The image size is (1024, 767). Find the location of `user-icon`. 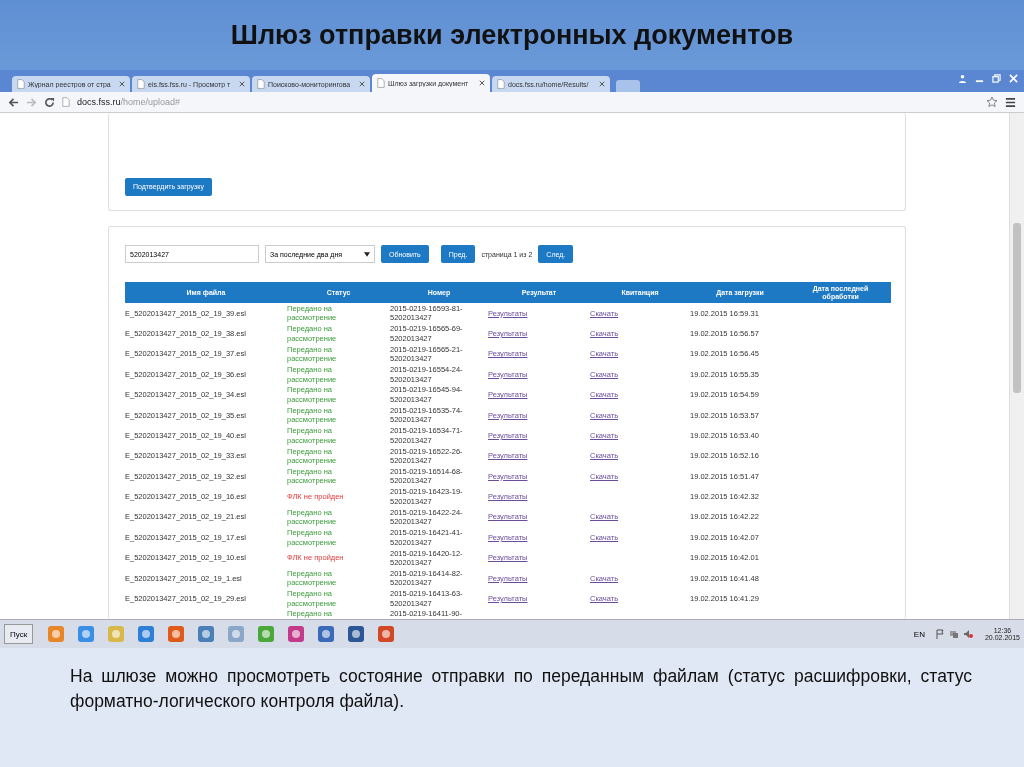

user-icon is located at coordinates (962, 78).